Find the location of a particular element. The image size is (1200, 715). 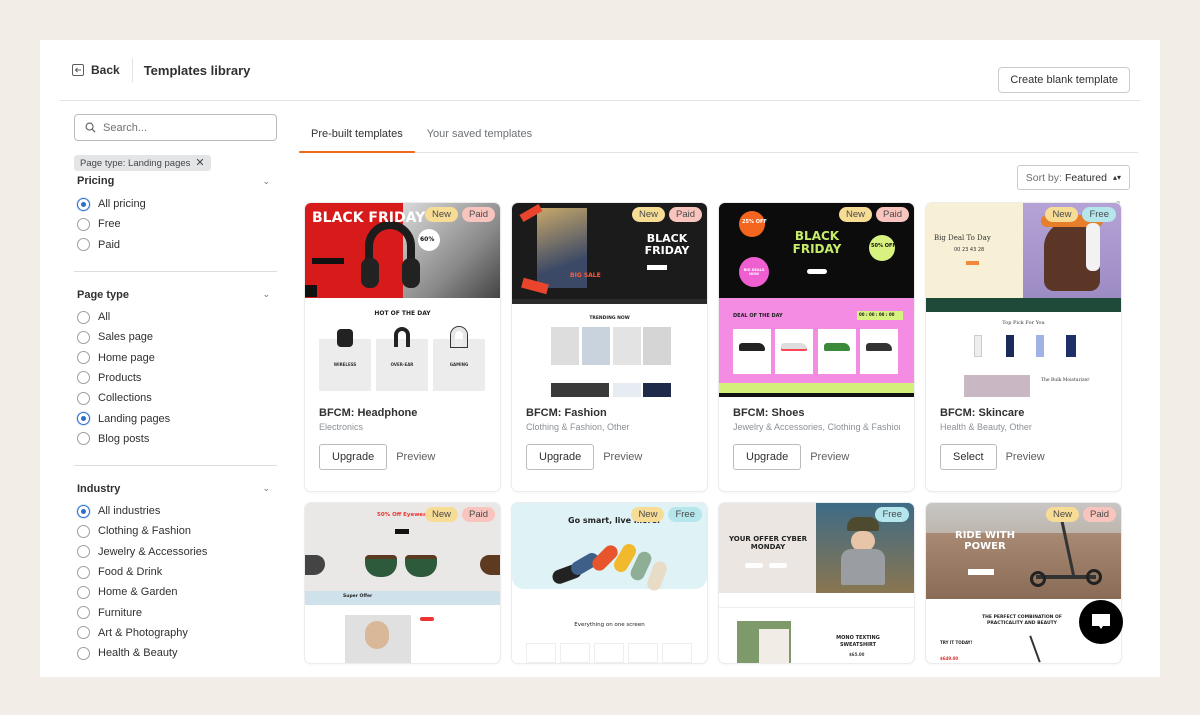

page-type-option-products: Products is located at coordinates (175, 378).